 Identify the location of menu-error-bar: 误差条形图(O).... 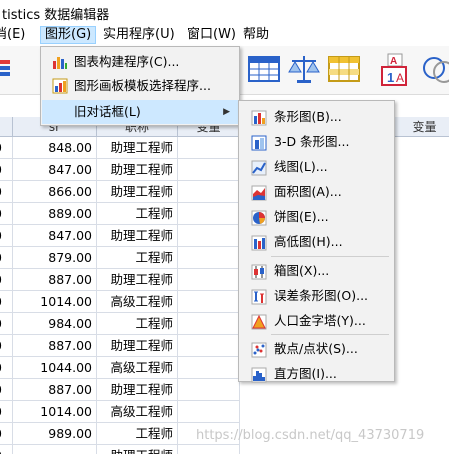
(316, 295).